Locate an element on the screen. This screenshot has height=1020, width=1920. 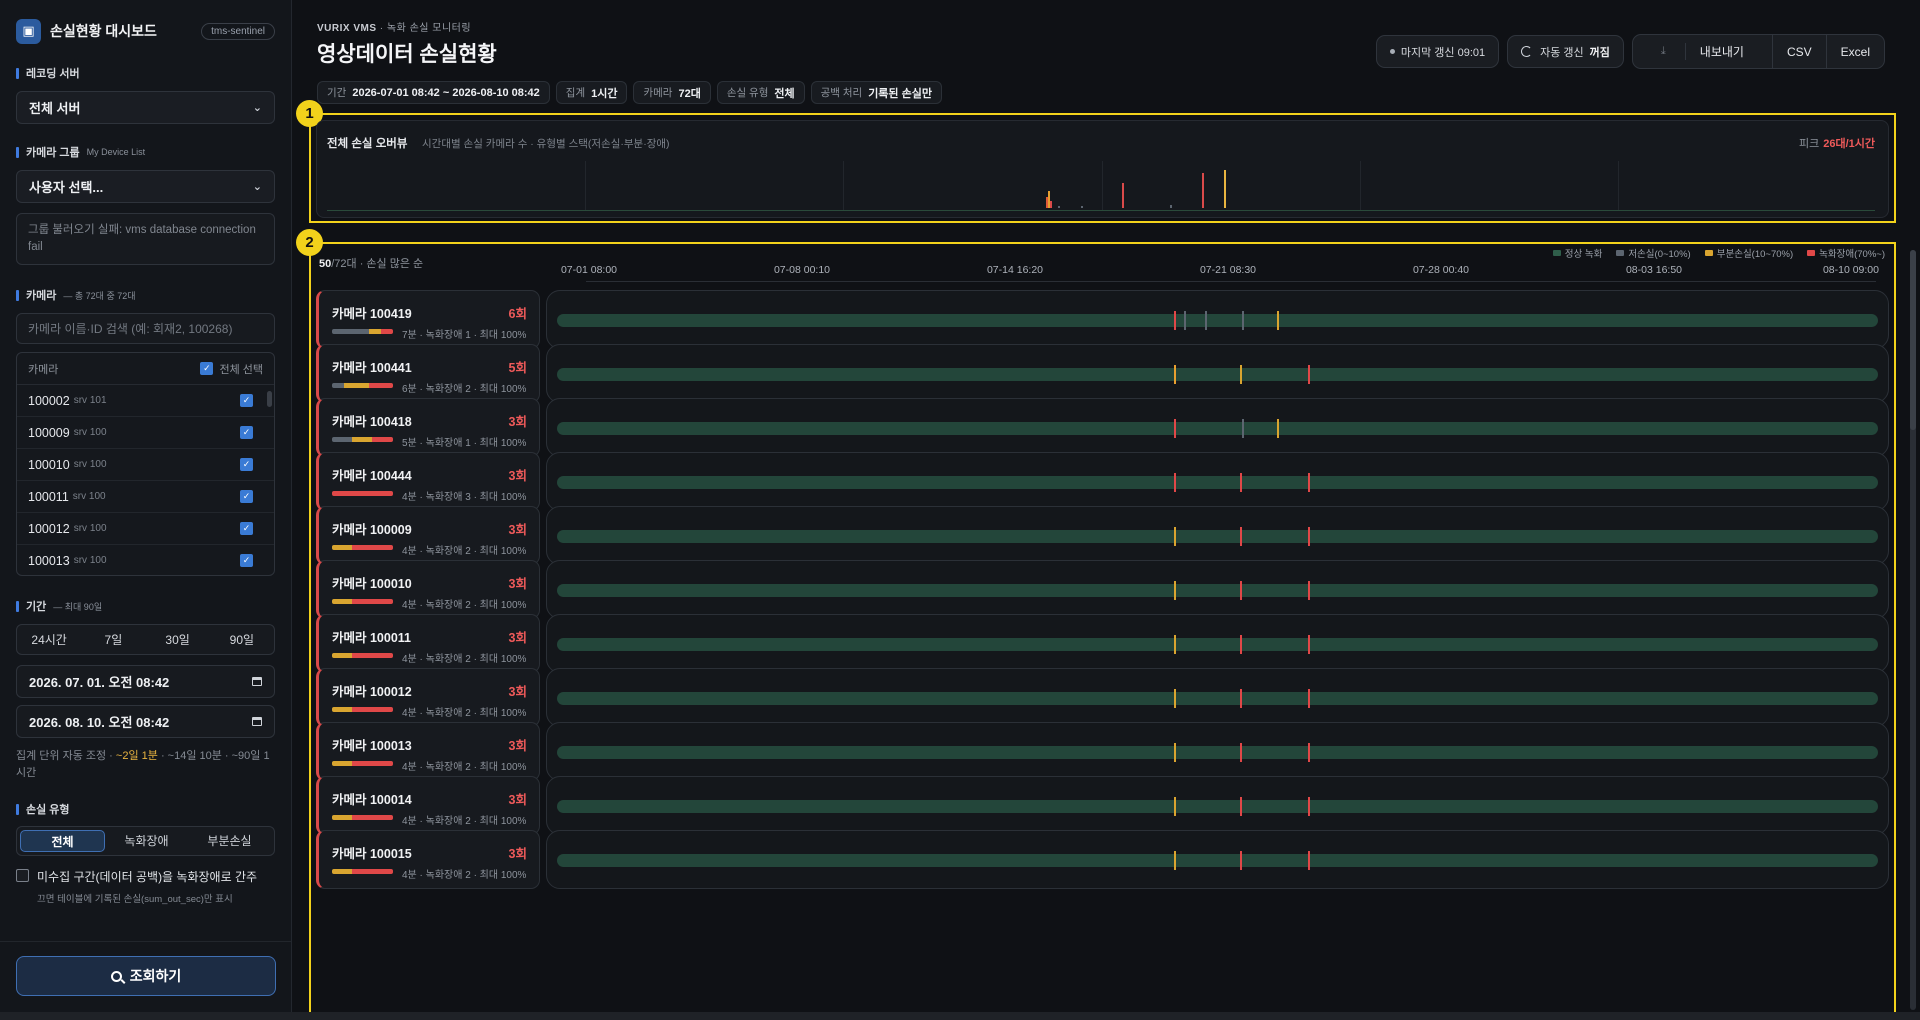
loss-type-failure-button: 녹화장애 is located at coordinates (146, 841).